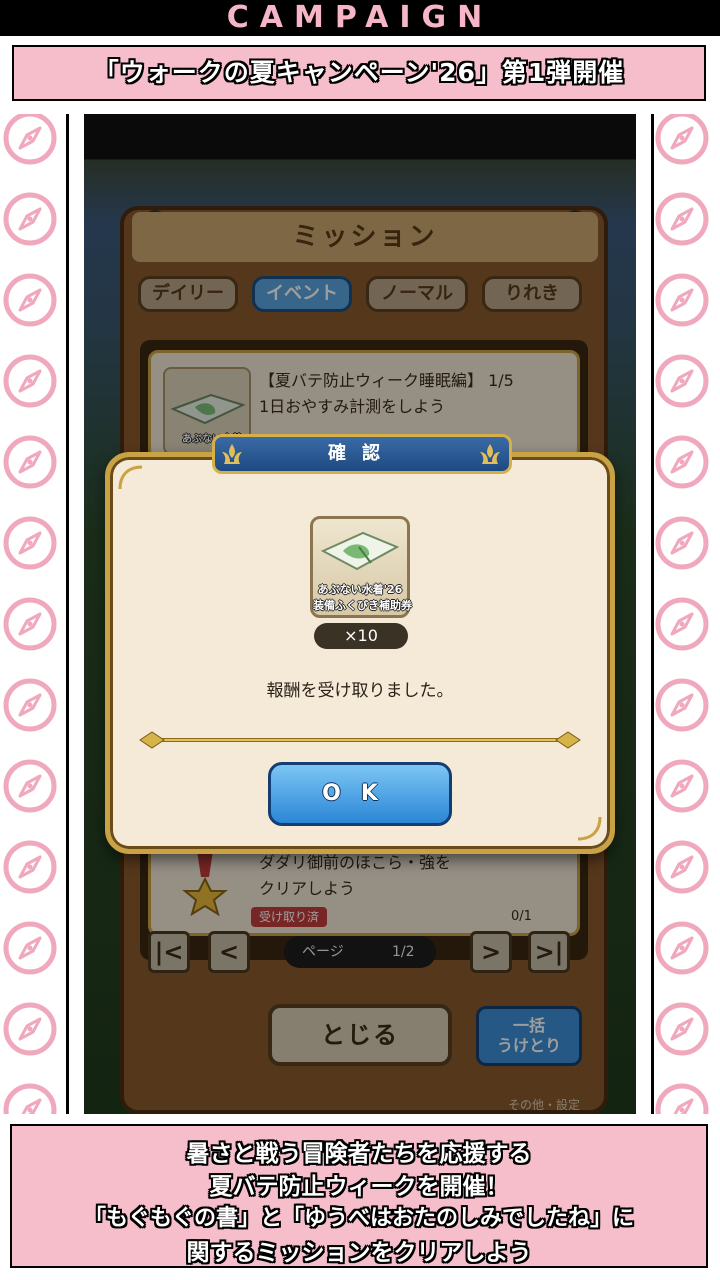 The width and height of the screenshot is (720, 1280). Describe the element at coordinates (362, 454) in the screenshot. I see `dialog-title: 確認` at that location.